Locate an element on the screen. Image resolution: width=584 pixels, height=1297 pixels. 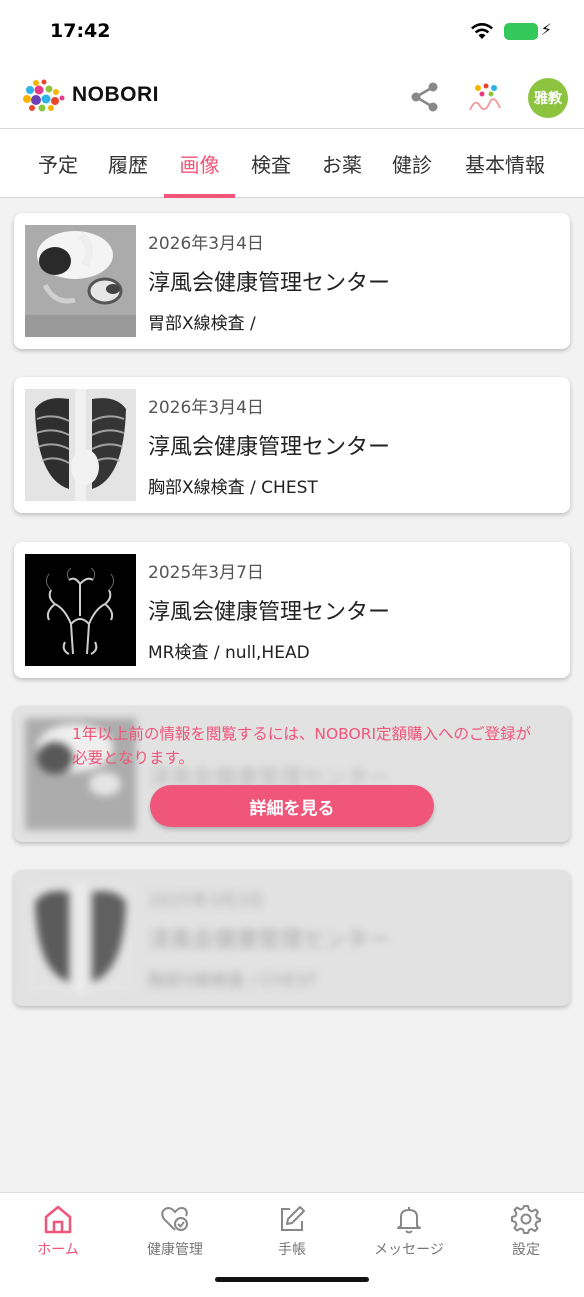
logo-dots-icon is located at coordinates (44, 95).